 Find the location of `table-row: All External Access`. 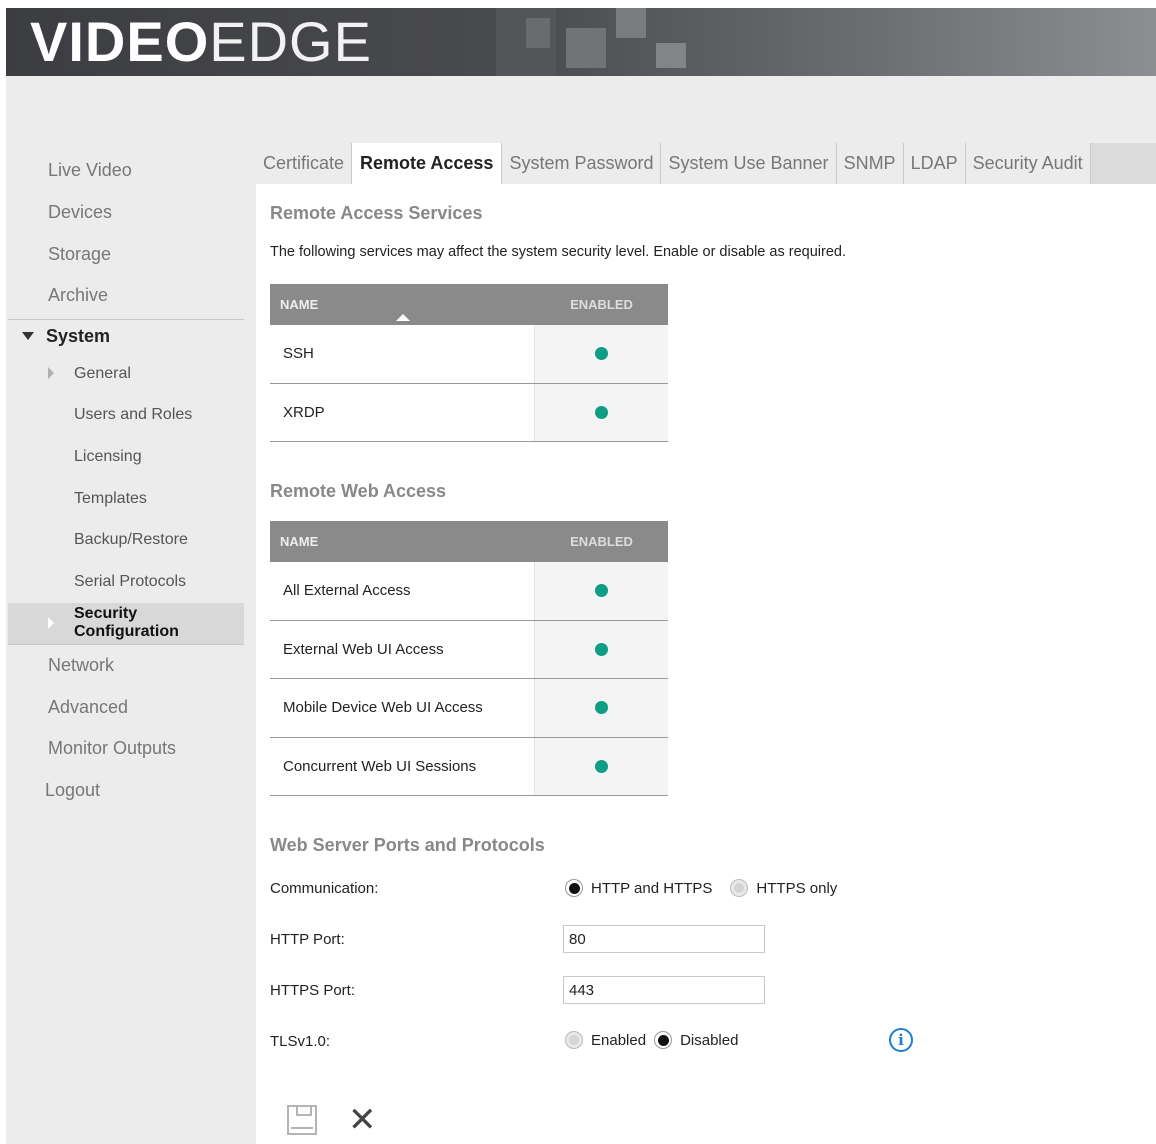

table-row: All External Access is located at coordinates (469, 591).